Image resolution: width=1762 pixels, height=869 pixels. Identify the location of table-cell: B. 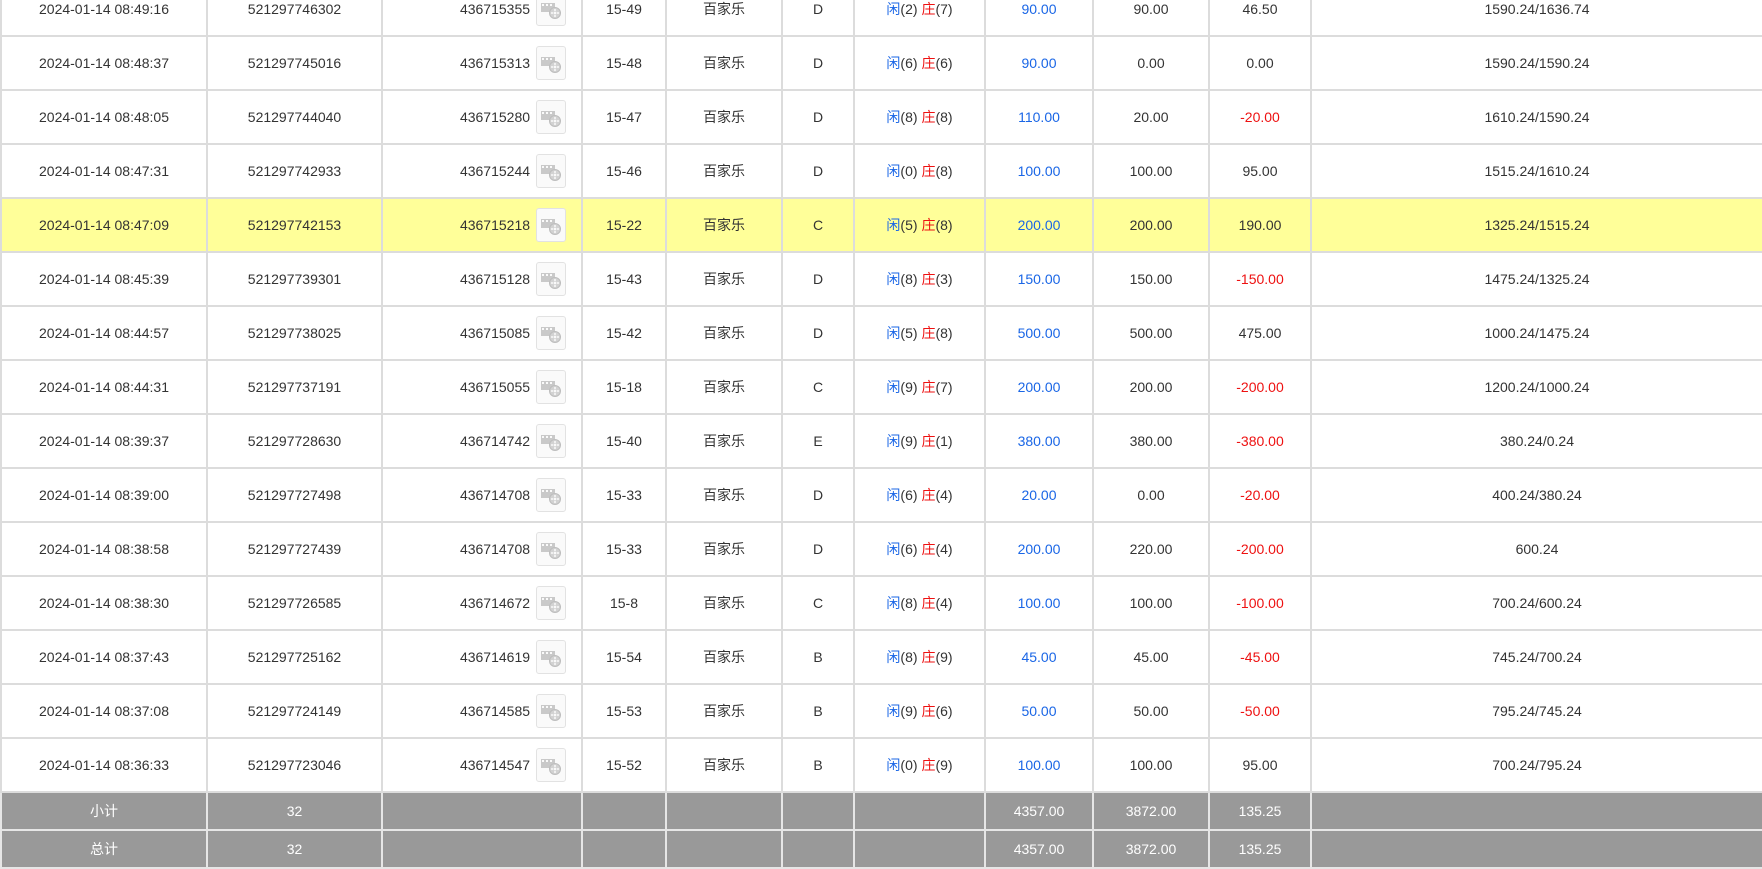
(818, 765).